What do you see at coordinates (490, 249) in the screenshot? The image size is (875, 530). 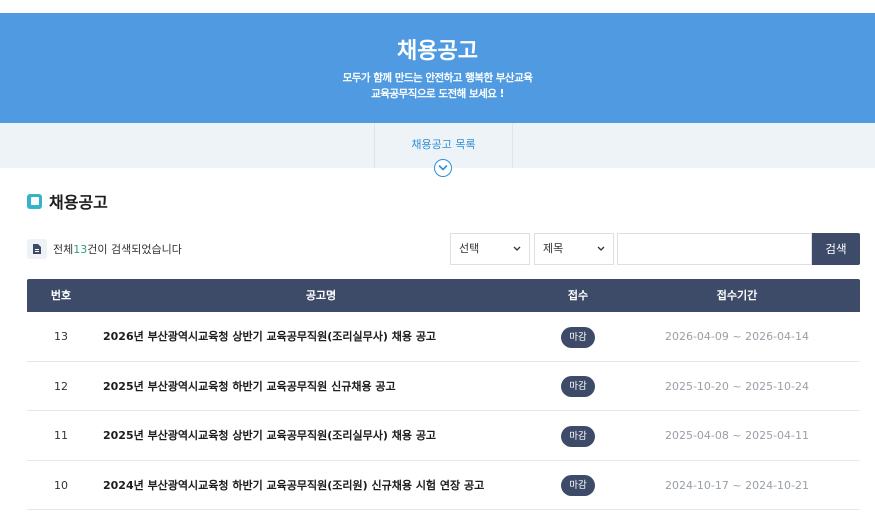 I see `category-select: 선택` at bounding box center [490, 249].